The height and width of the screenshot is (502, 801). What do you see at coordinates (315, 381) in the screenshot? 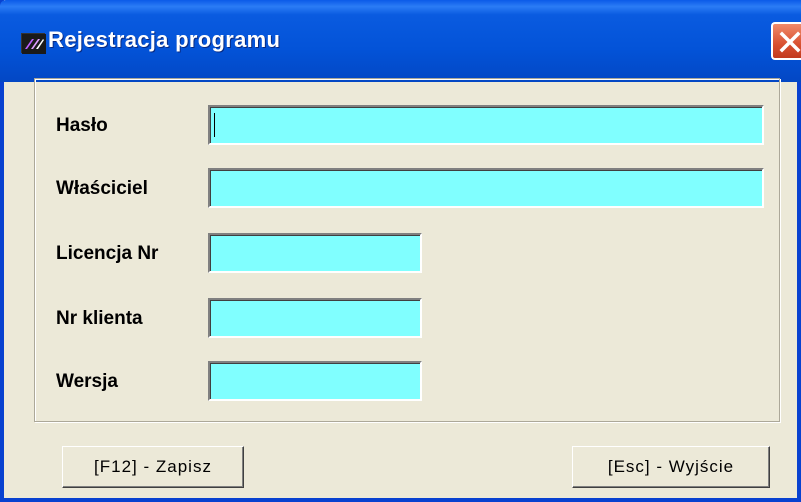
I see `version-input` at bounding box center [315, 381].